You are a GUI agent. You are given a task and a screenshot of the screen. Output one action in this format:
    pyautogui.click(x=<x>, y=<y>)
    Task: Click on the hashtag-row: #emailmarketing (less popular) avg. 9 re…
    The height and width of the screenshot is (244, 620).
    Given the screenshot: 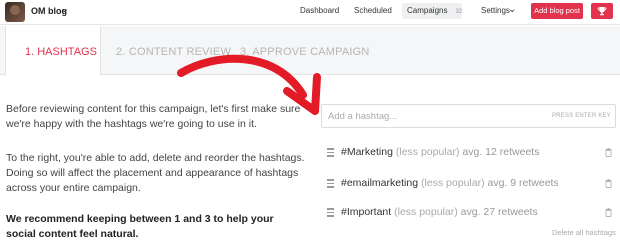 What is the action you would take?
    pyautogui.click(x=471, y=184)
    